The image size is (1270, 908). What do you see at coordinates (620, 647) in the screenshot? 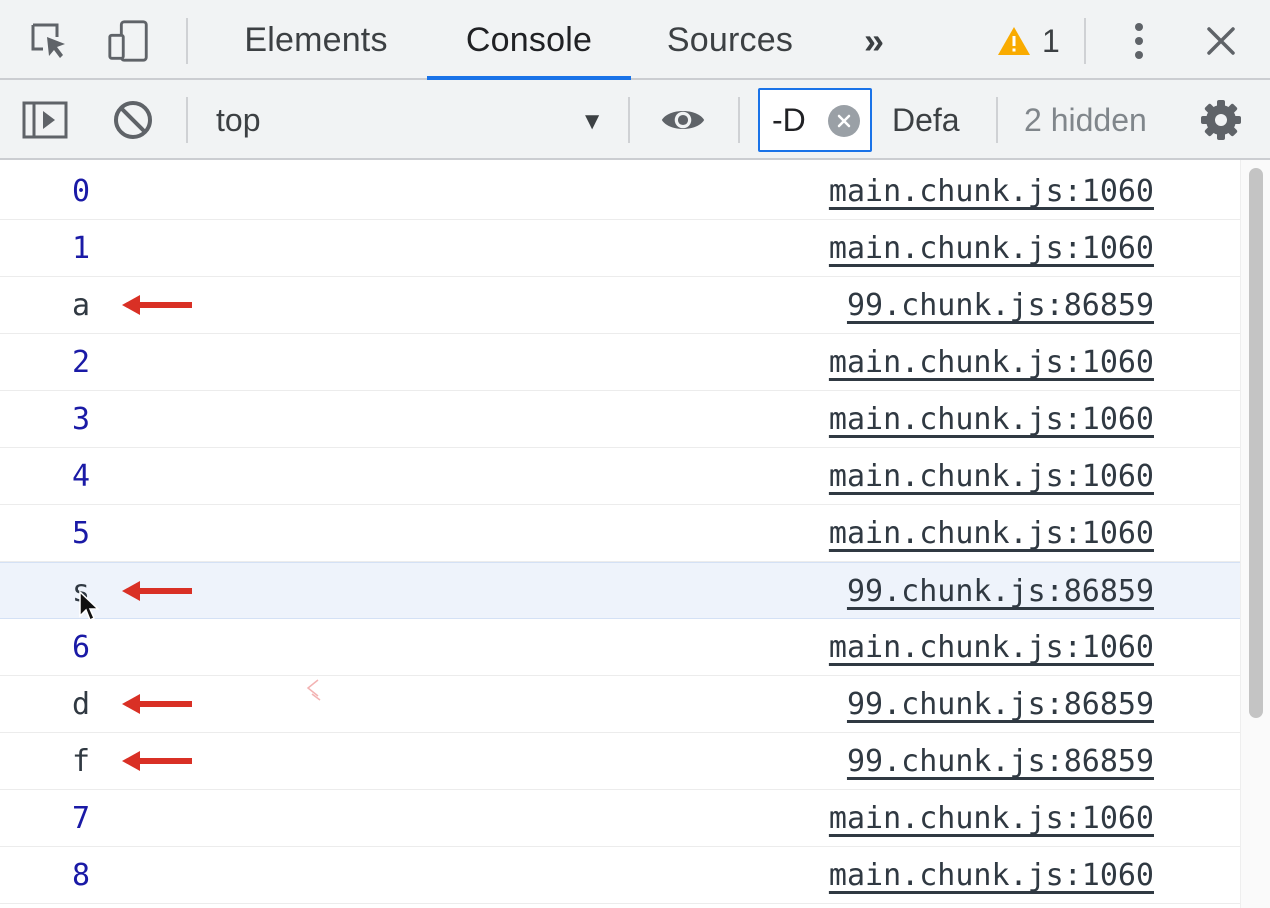
I see `console-message-row: 6 main.chunk.js:1060` at bounding box center [620, 647].